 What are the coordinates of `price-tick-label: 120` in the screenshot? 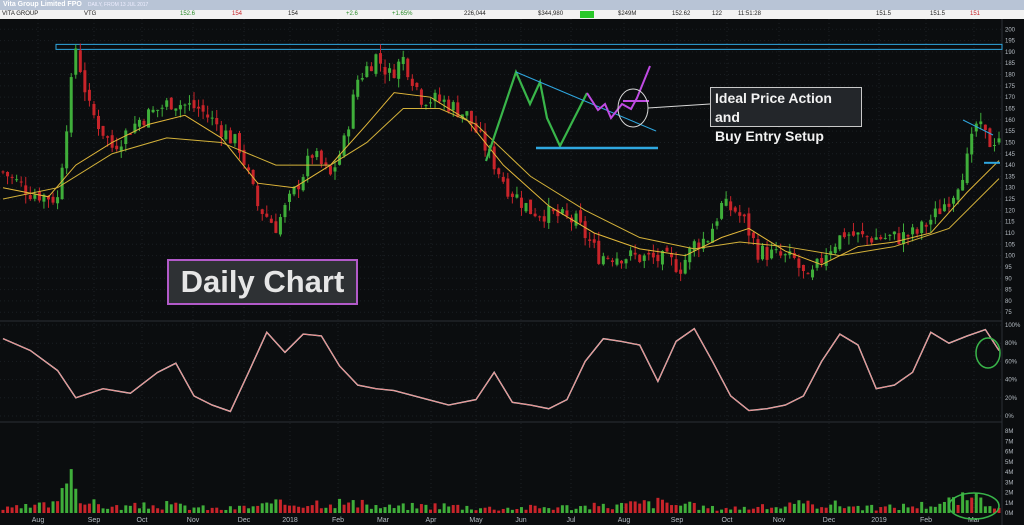 It's located at (1010, 211).